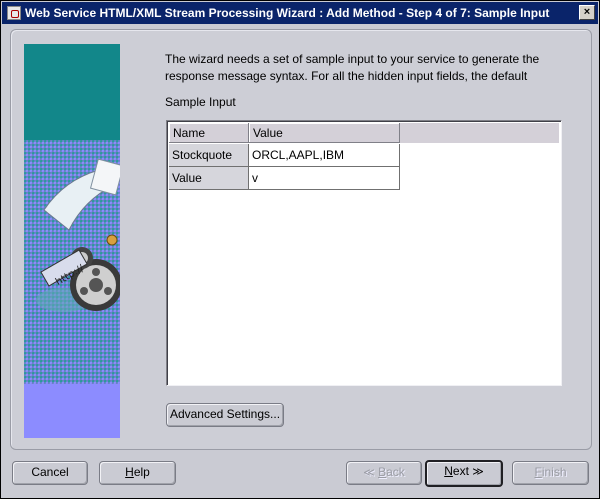 The image size is (600, 499). Describe the element at coordinates (448, 471) in the screenshot. I see `next-mnemonic: N` at that location.